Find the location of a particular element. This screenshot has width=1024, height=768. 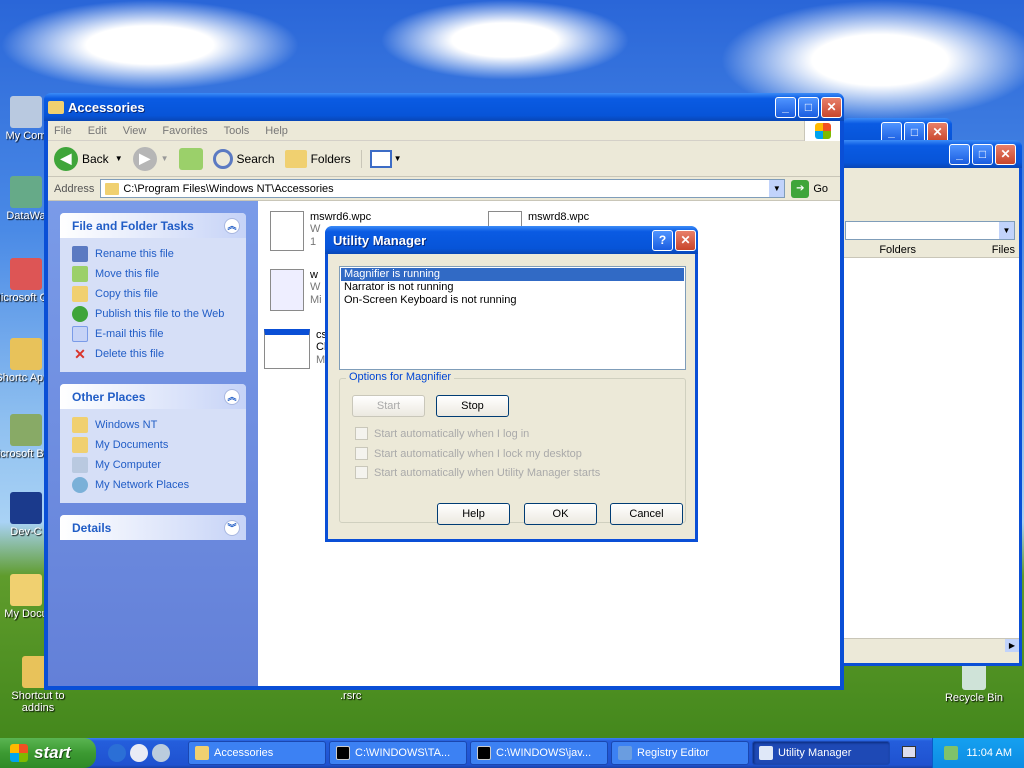

media-player-icon is located at coordinates (161, 753).